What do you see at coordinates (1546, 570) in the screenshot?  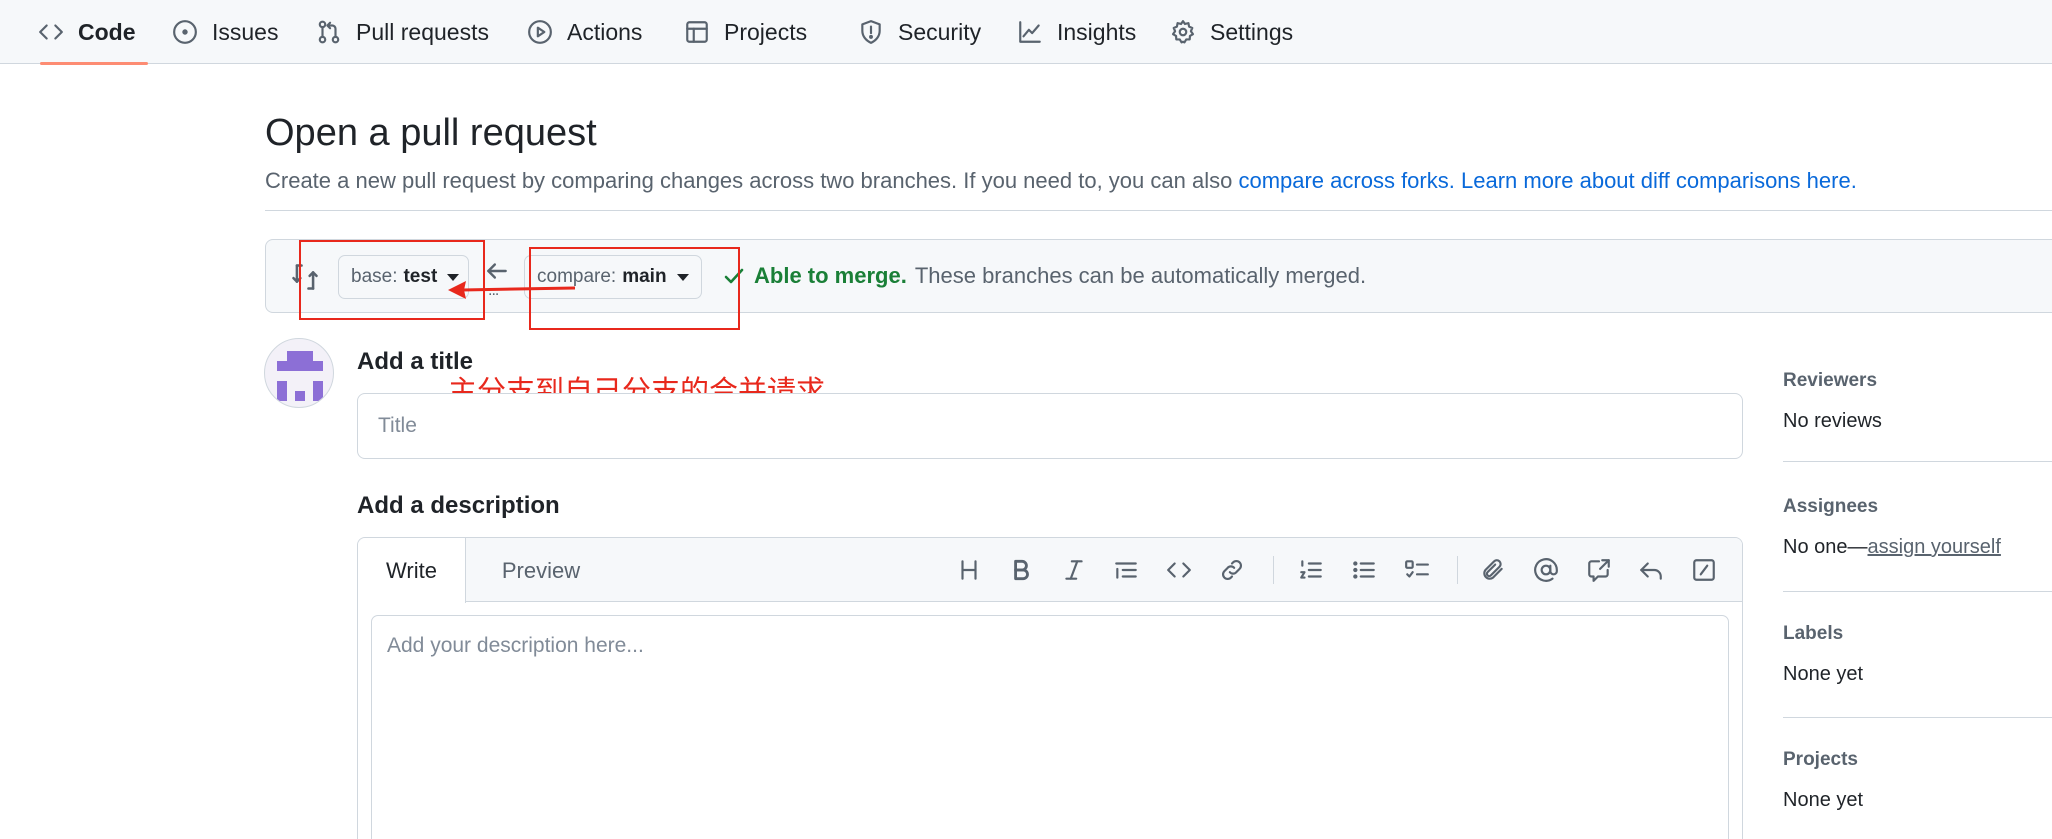 I see `mention-icon` at bounding box center [1546, 570].